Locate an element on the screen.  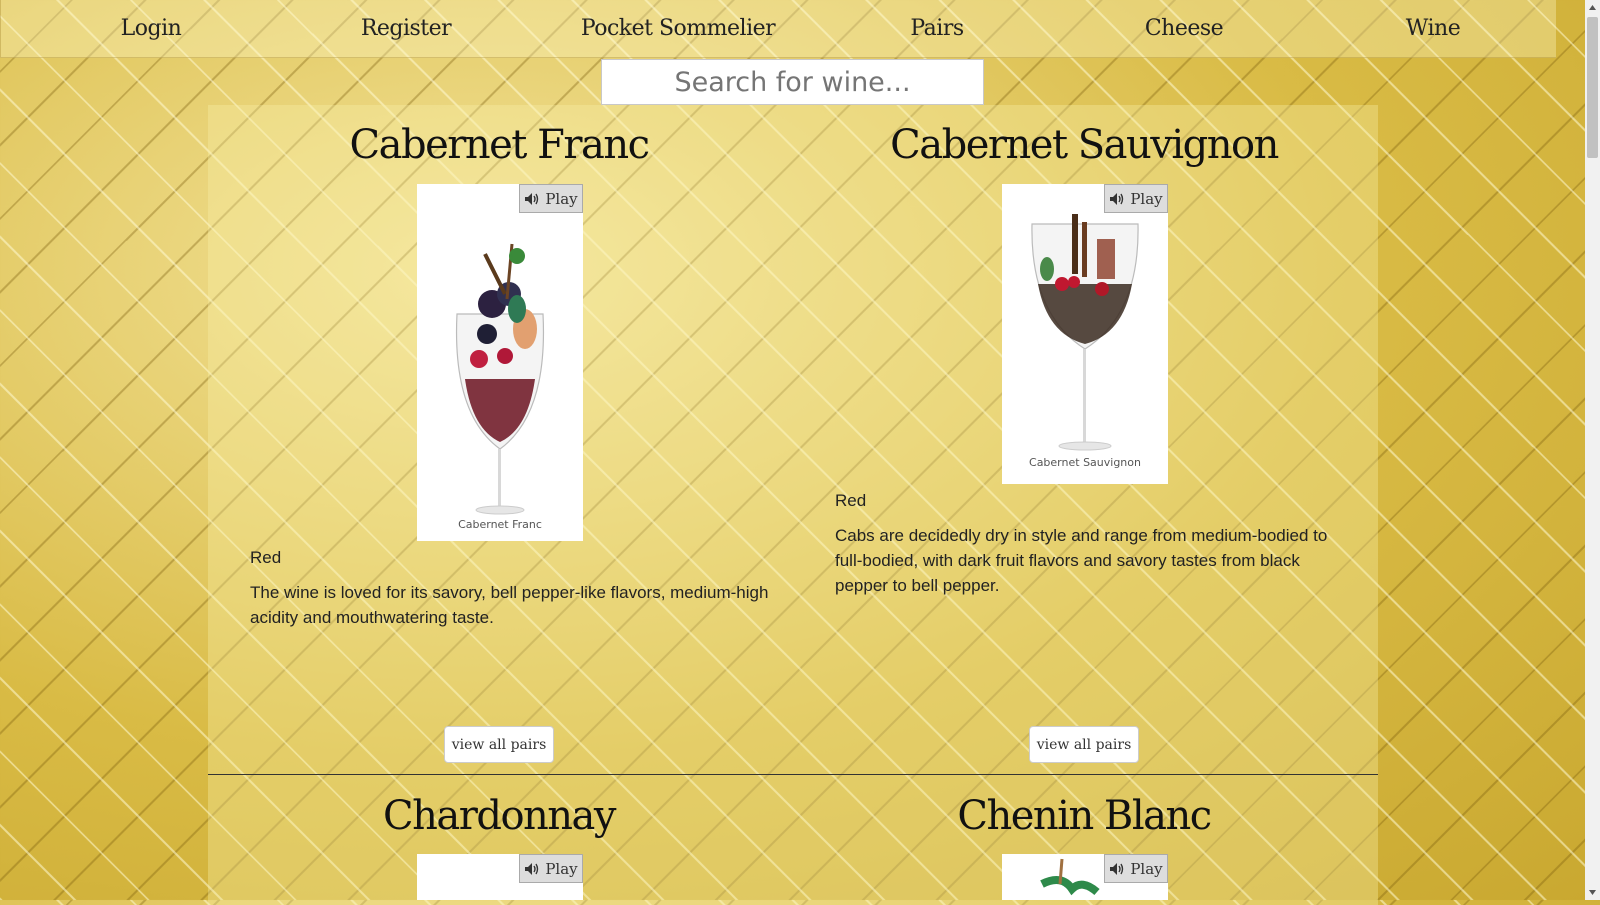
vertical-scrollbar is located at coordinates (1592, 450).